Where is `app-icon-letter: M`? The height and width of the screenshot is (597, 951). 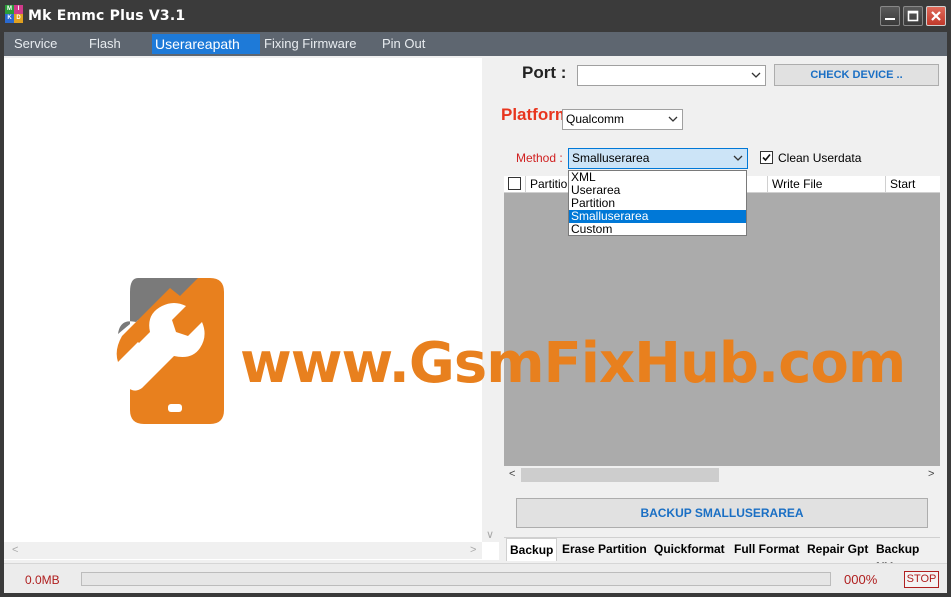 app-icon-letter: M is located at coordinates (9, 9).